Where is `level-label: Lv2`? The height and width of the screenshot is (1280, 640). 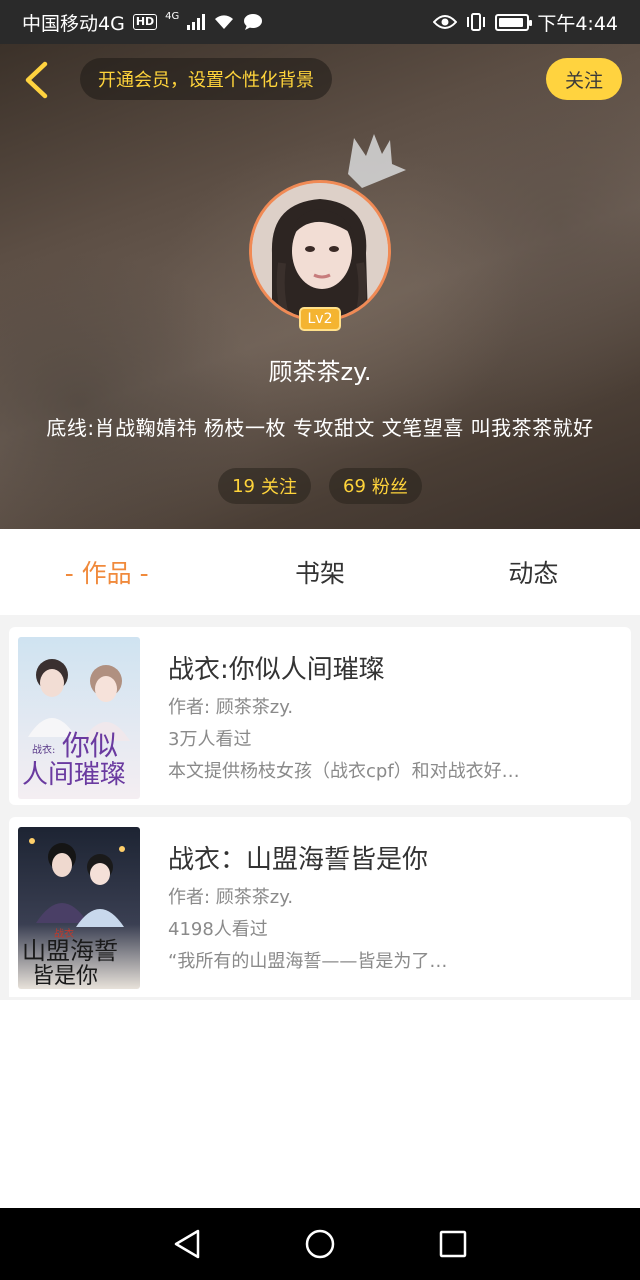 level-label: Lv2 is located at coordinates (320, 319).